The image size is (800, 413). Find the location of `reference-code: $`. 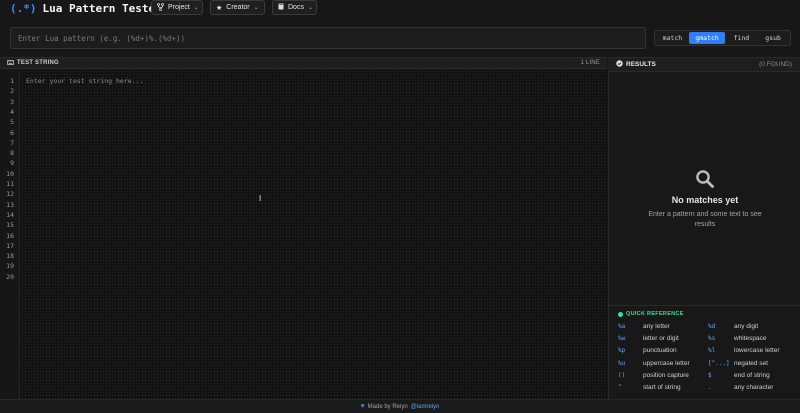

reference-code: $ is located at coordinates (710, 375).